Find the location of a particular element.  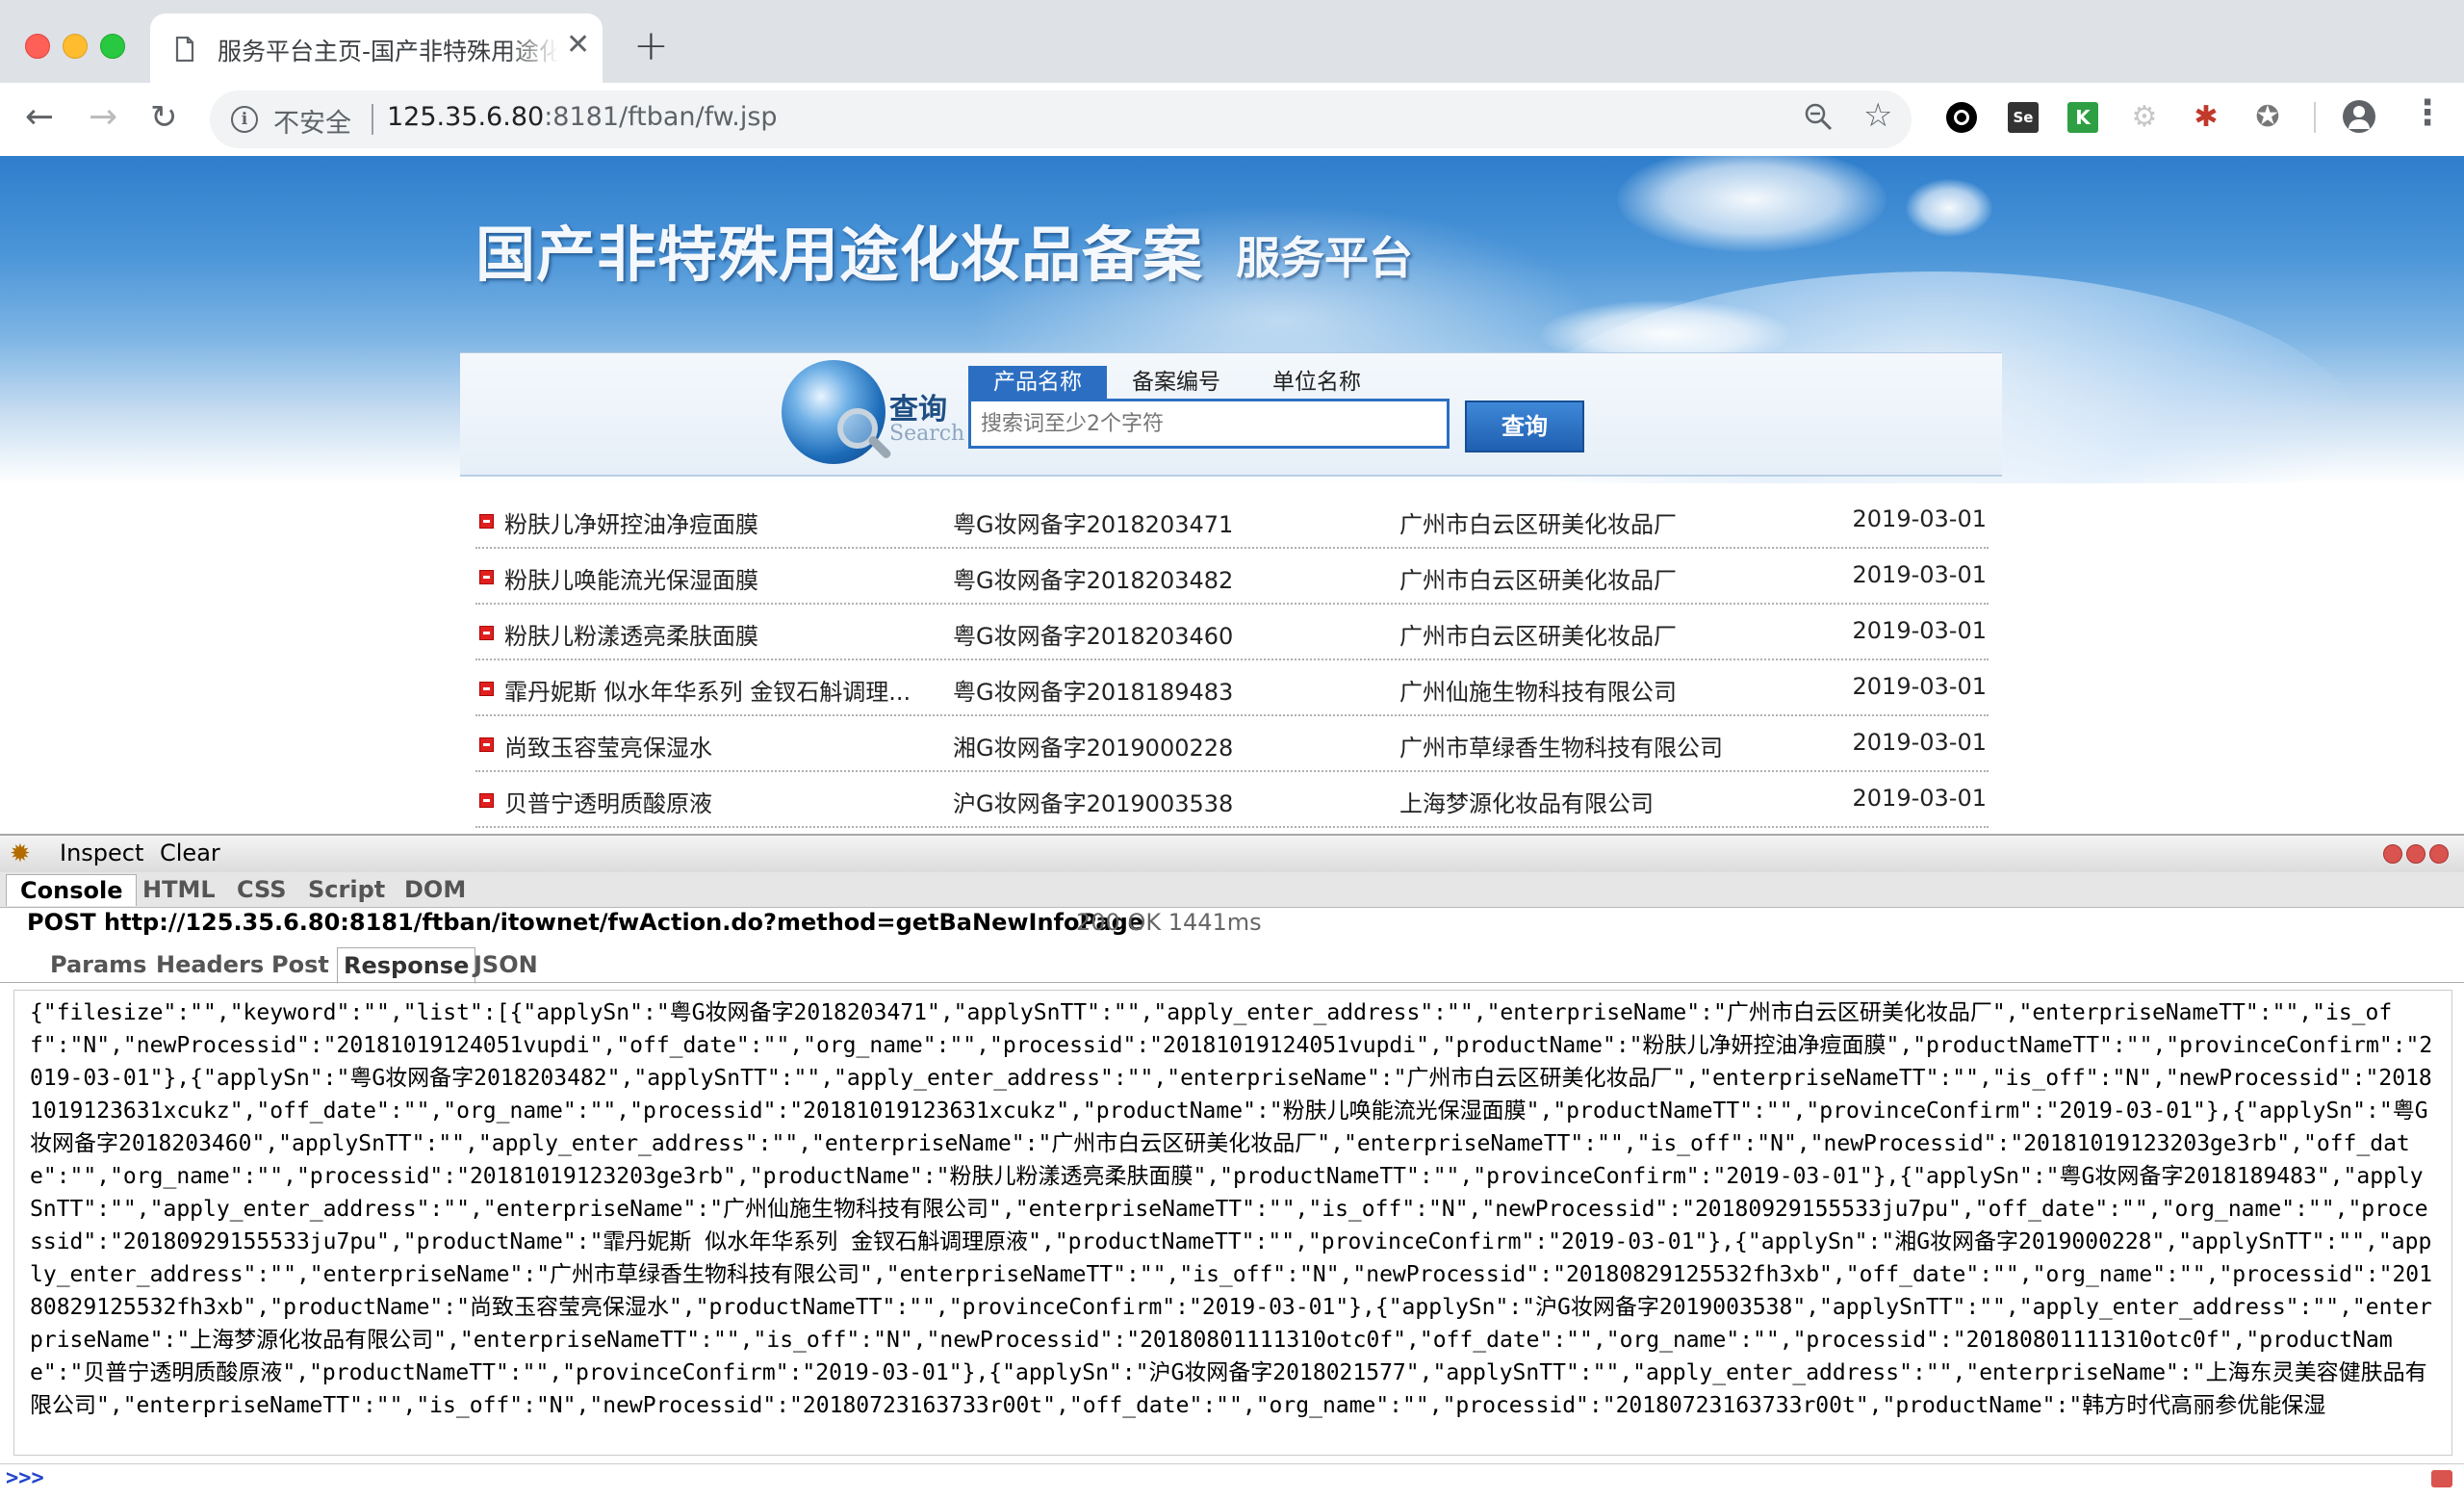

tab-json: JSON is located at coordinates (506, 964).